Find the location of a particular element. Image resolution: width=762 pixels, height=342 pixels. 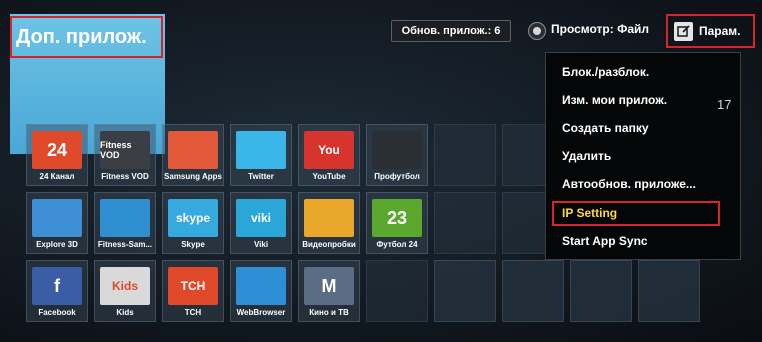

menu-item: Создать папку is located at coordinates (605, 128).